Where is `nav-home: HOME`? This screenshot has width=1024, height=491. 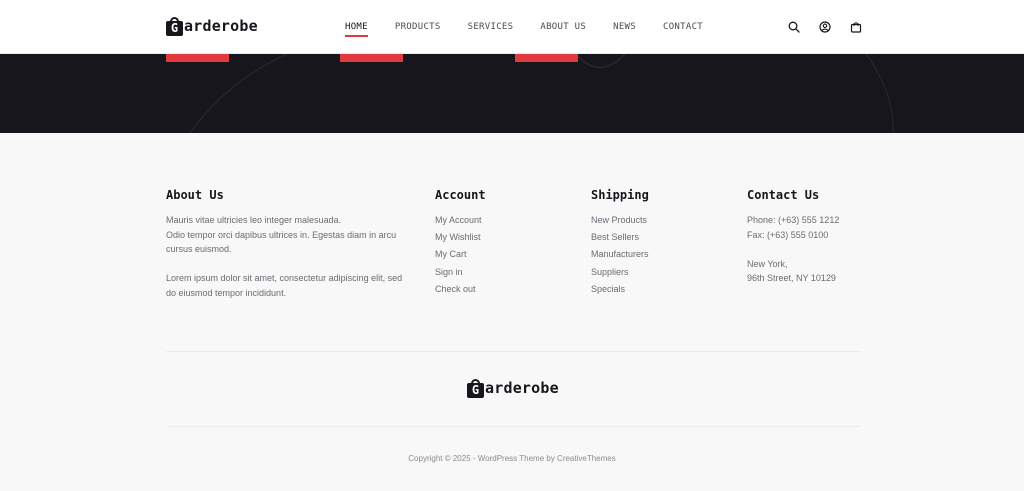 nav-home: HOME is located at coordinates (356, 29).